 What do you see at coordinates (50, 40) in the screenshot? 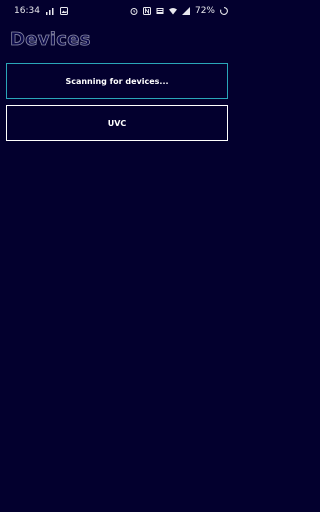
I see `page-title: Devices` at bounding box center [50, 40].